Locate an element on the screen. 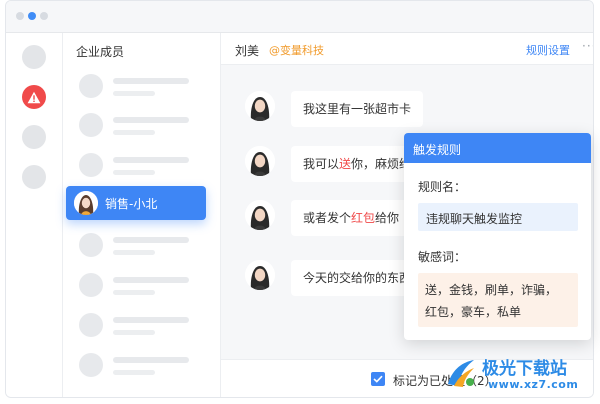 This screenshot has height=404, width=600. title-bar is located at coordinates (299, 17).